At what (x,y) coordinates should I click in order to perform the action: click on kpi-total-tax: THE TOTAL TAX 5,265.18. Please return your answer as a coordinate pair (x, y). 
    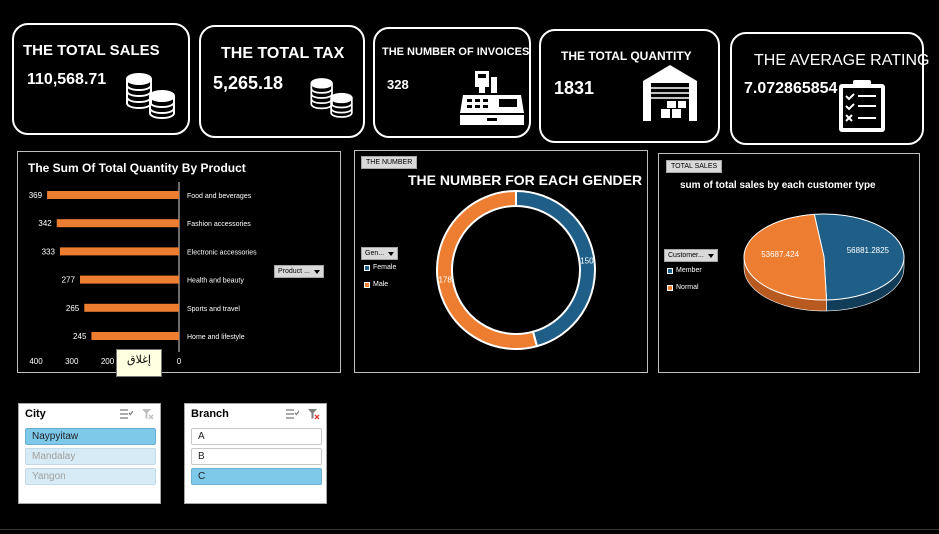
    Looking at the image, I should click on (282, 81).